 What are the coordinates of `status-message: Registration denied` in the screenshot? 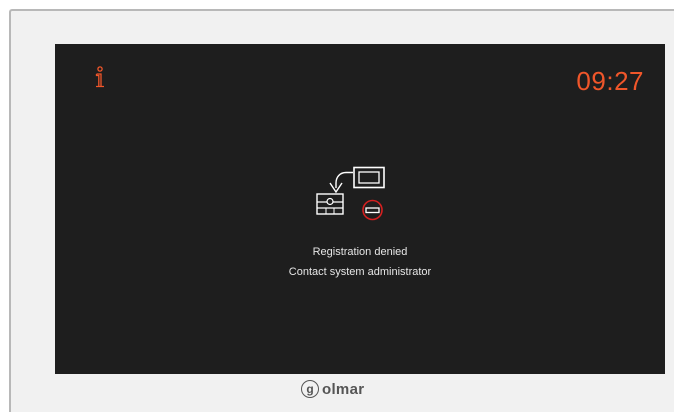 It's located at (360, 252).